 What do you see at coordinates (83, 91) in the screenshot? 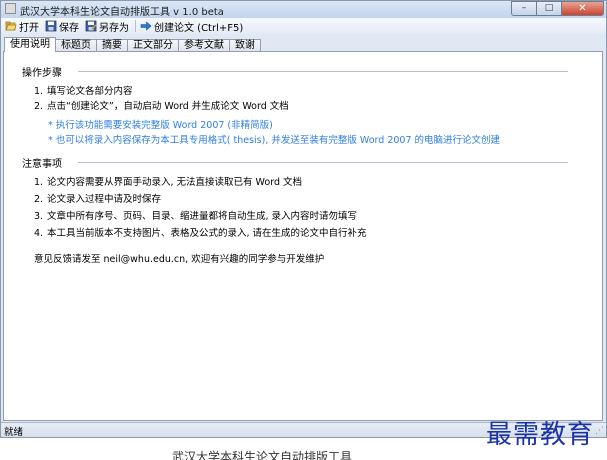
I see `step-item: 1. 填写论文各部分内容` at bounding box center [83, 91].